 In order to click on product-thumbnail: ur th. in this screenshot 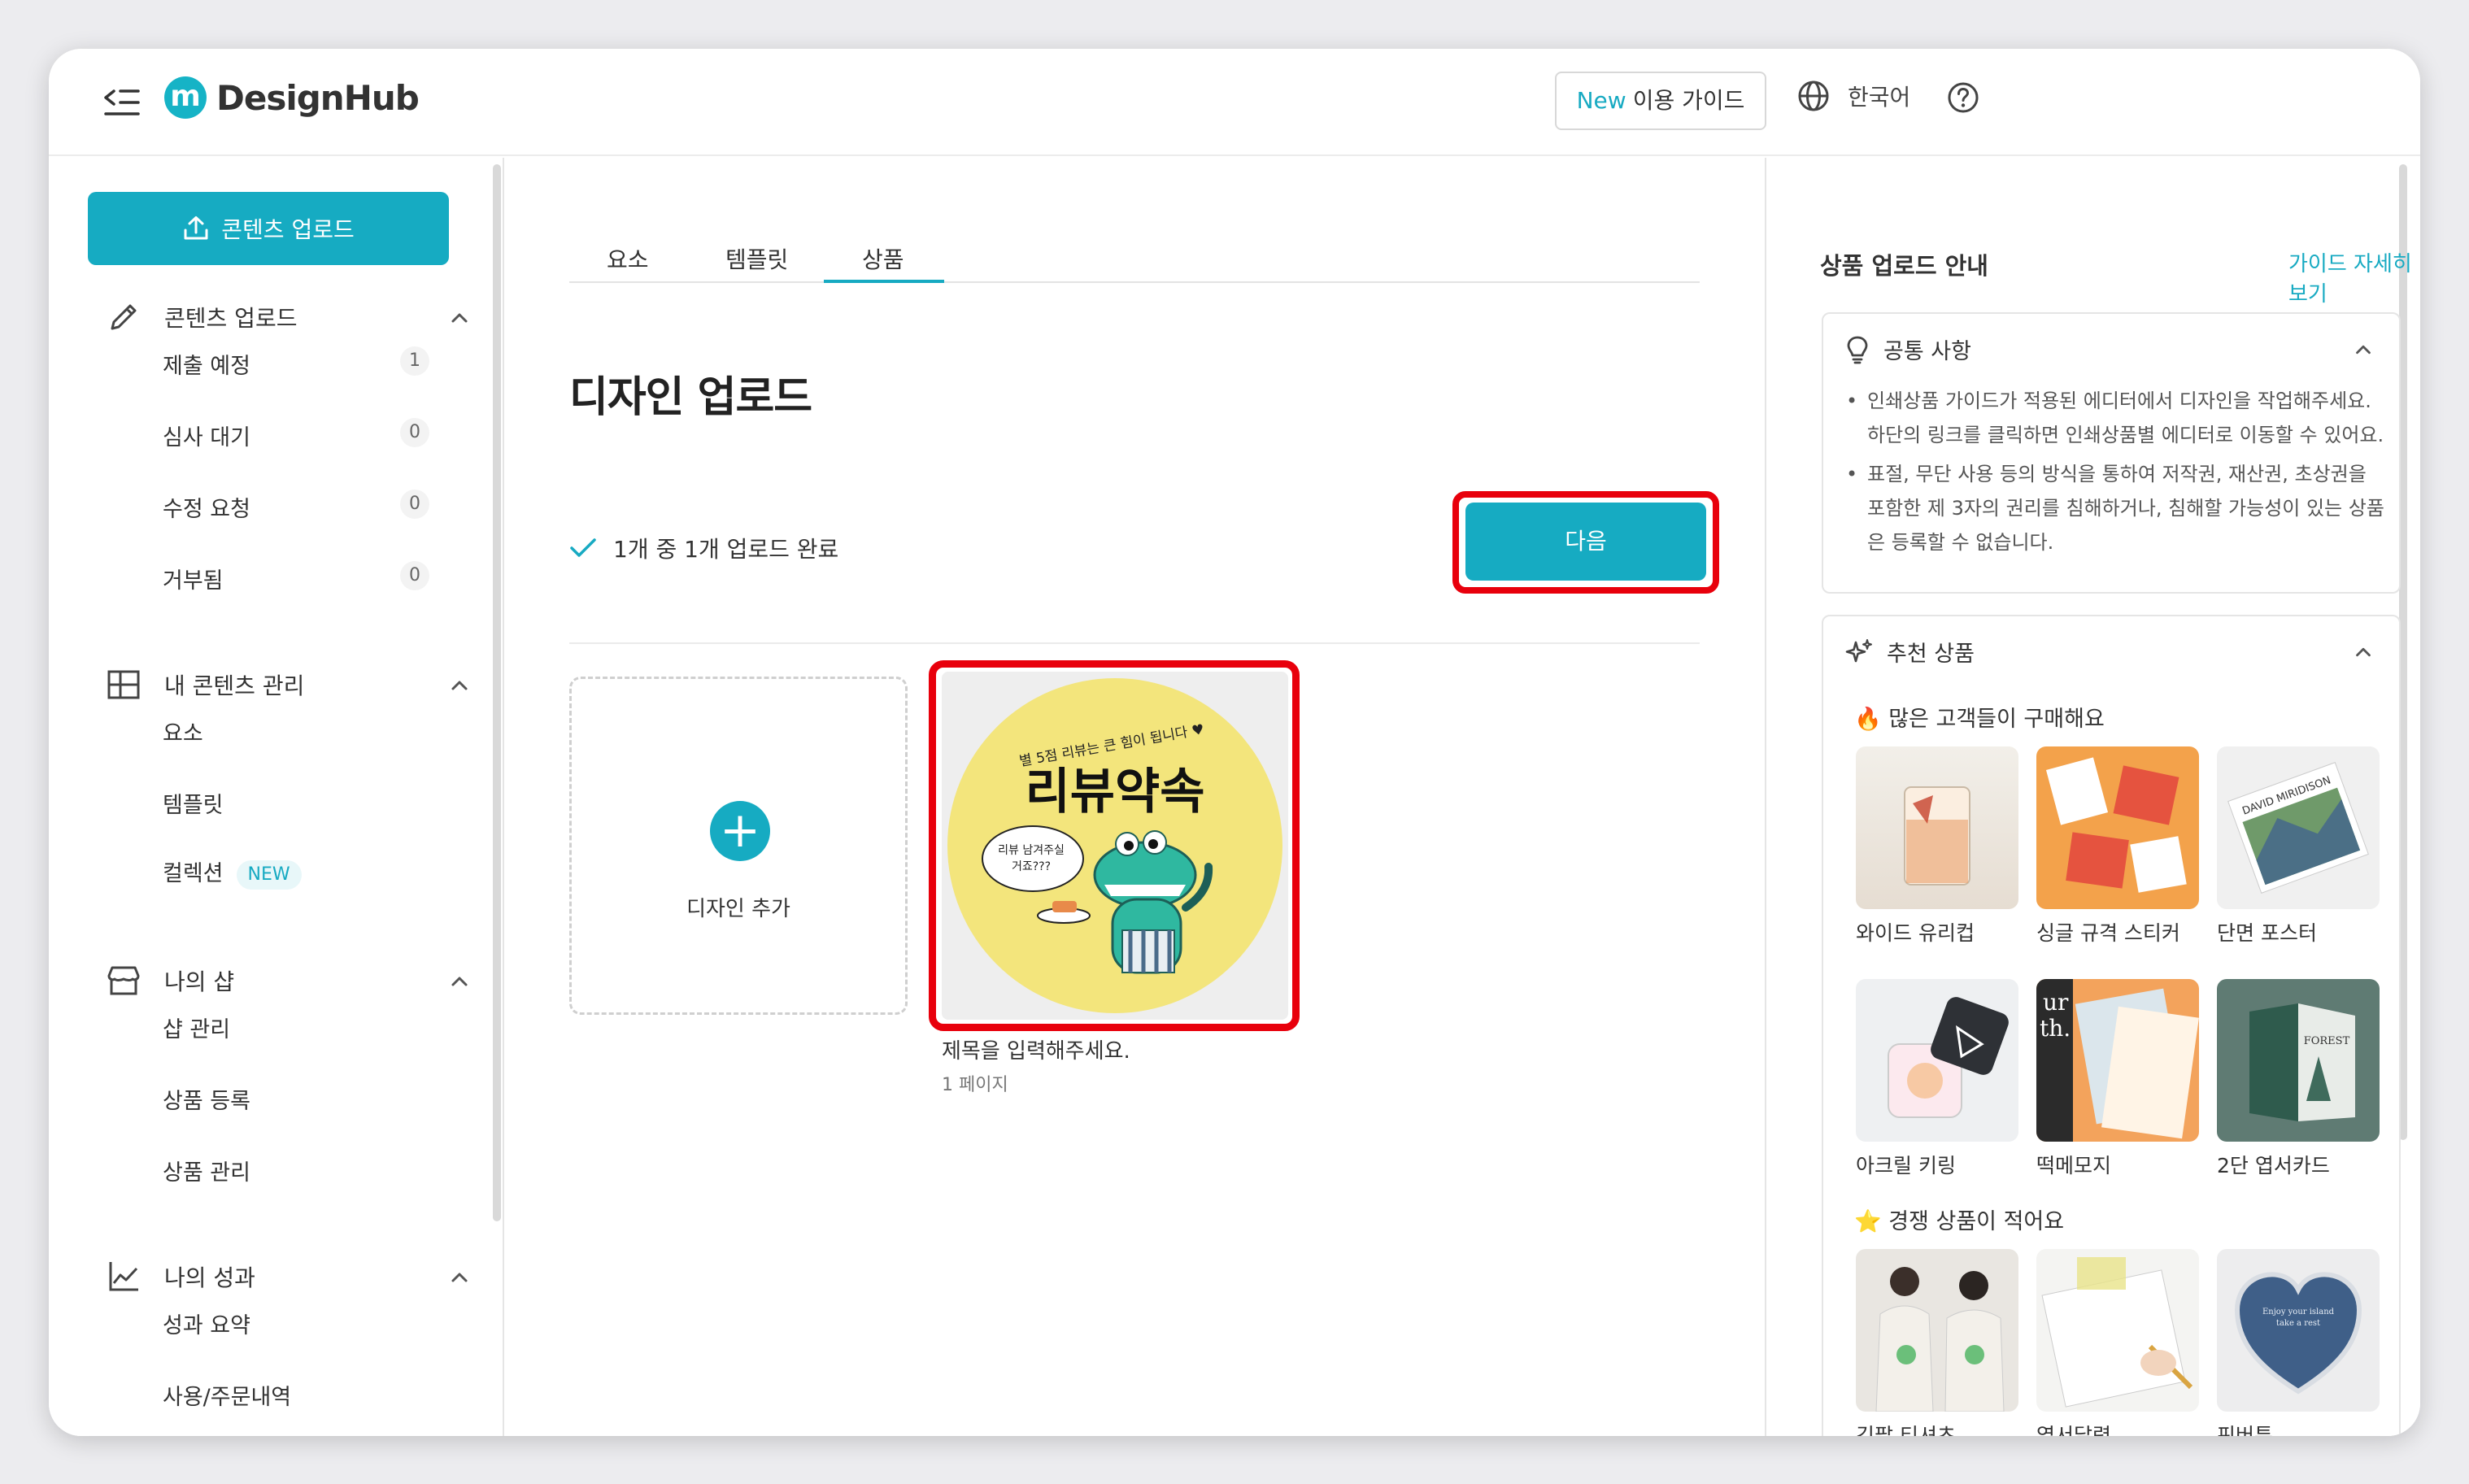, I will do `click(2118, 1060)`.